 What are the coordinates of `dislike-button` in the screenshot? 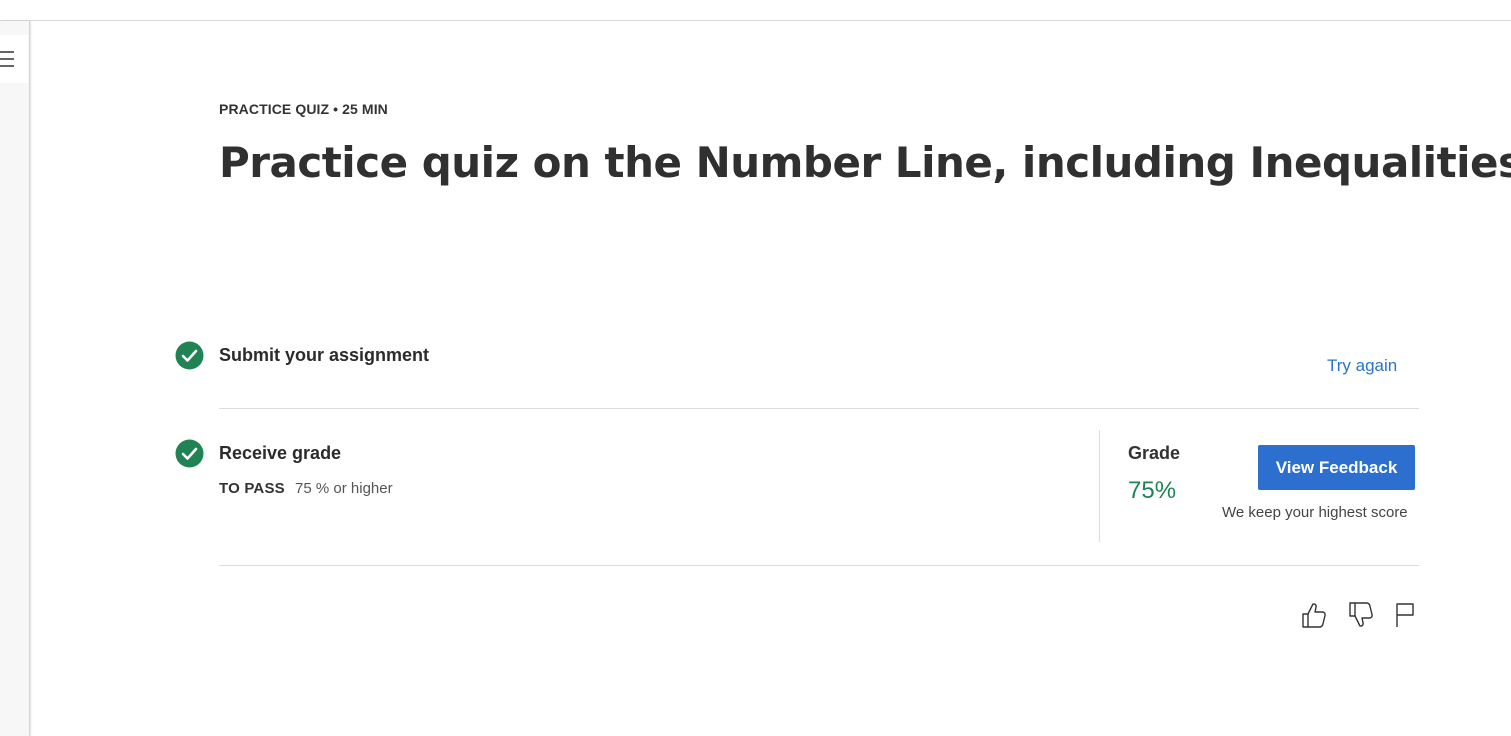 It's located at (1361, 615).